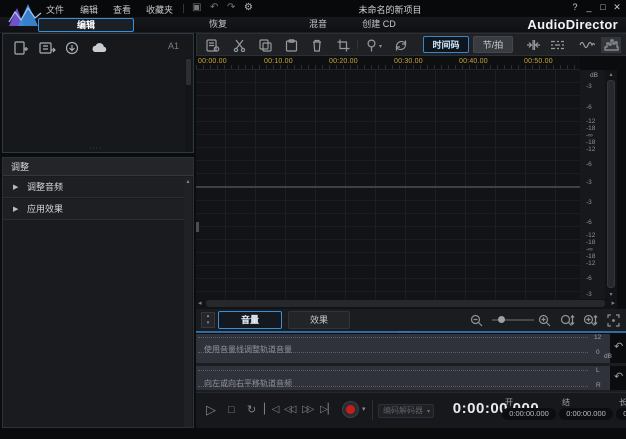 Image resolution: width=626 pixels, height=439 pixels. I want to click on marker-dropdown-icon: ▾, so click(380, 46).